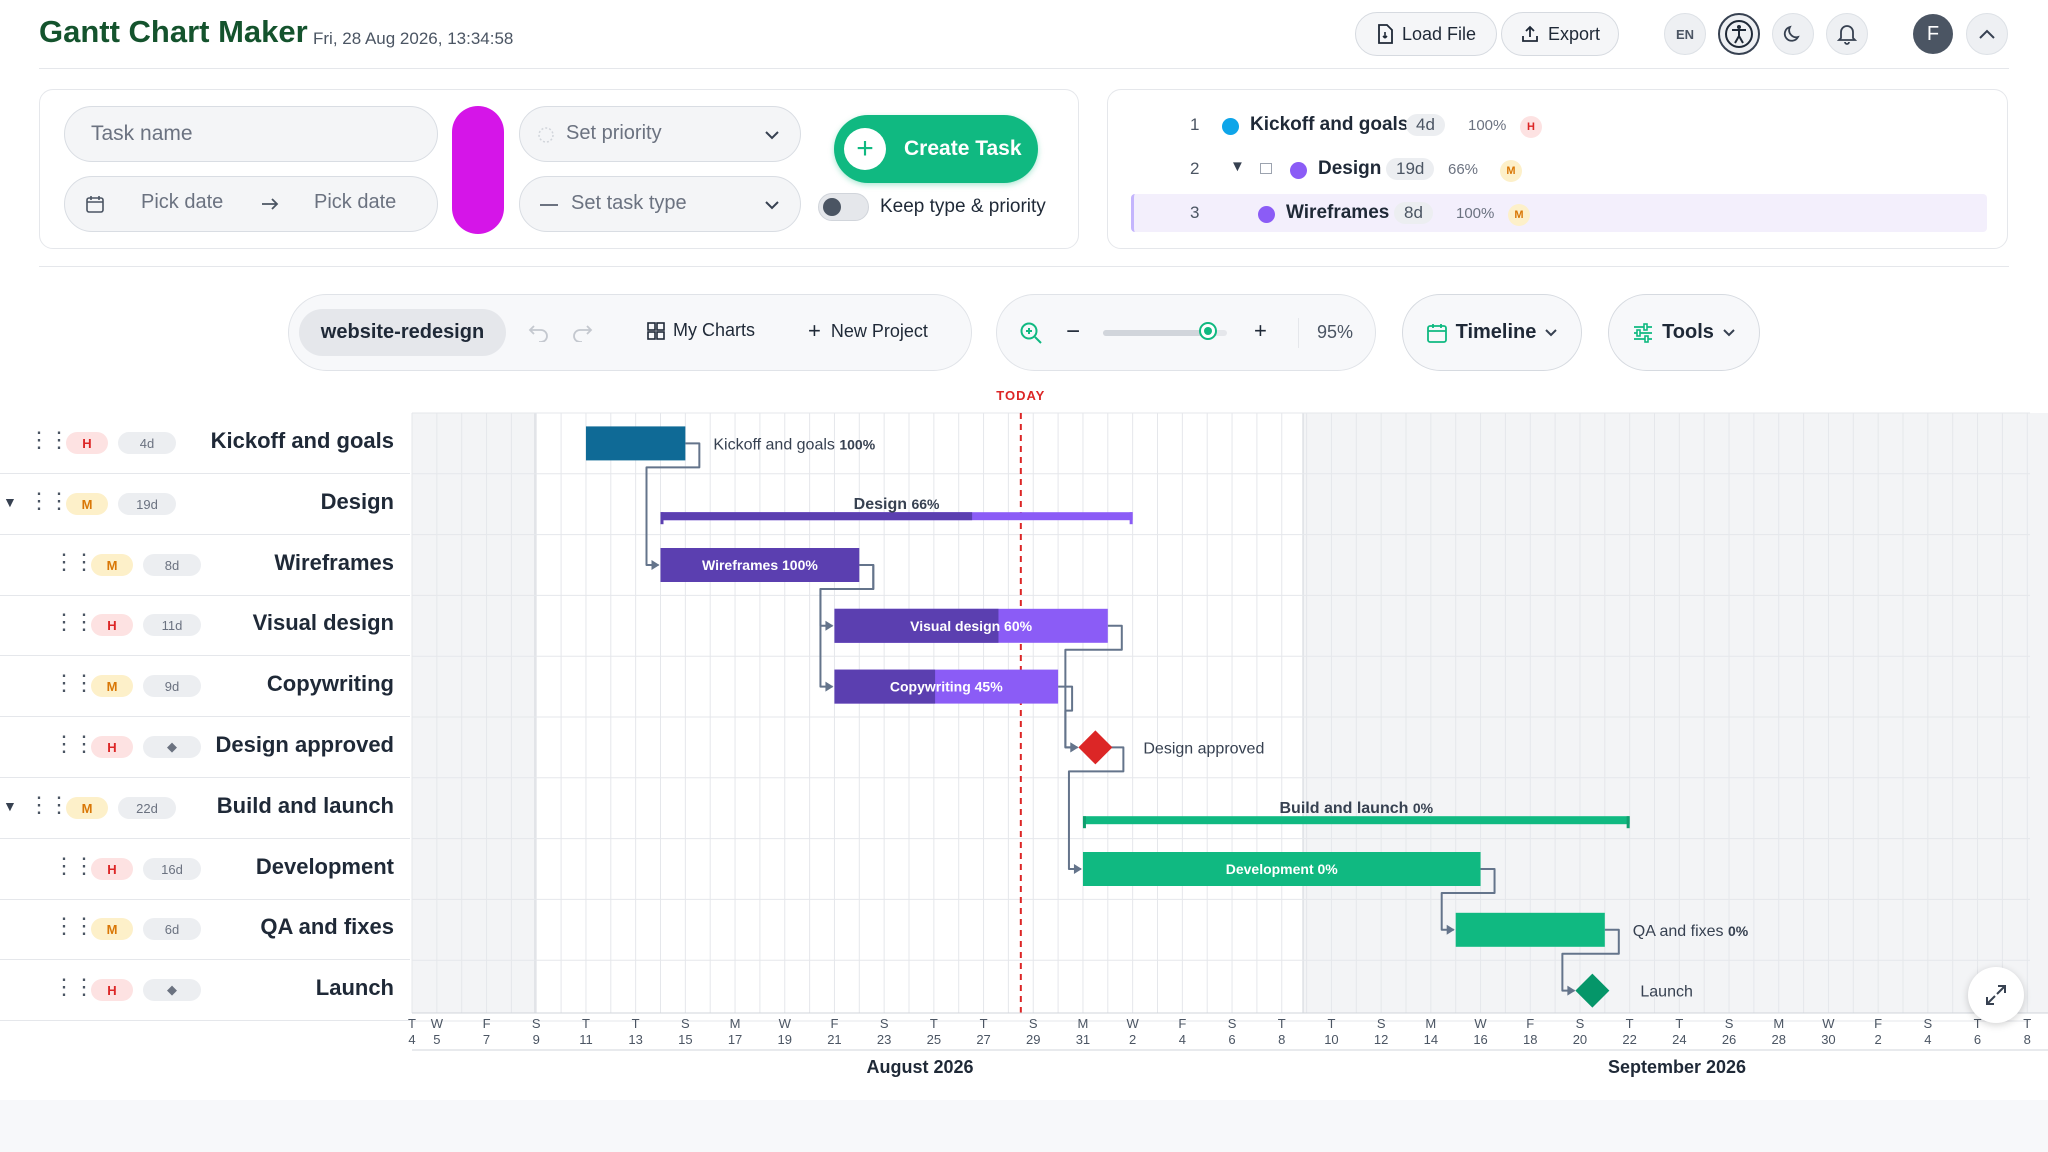  I want to click on tools-button: Tools, so click(1684, 332).